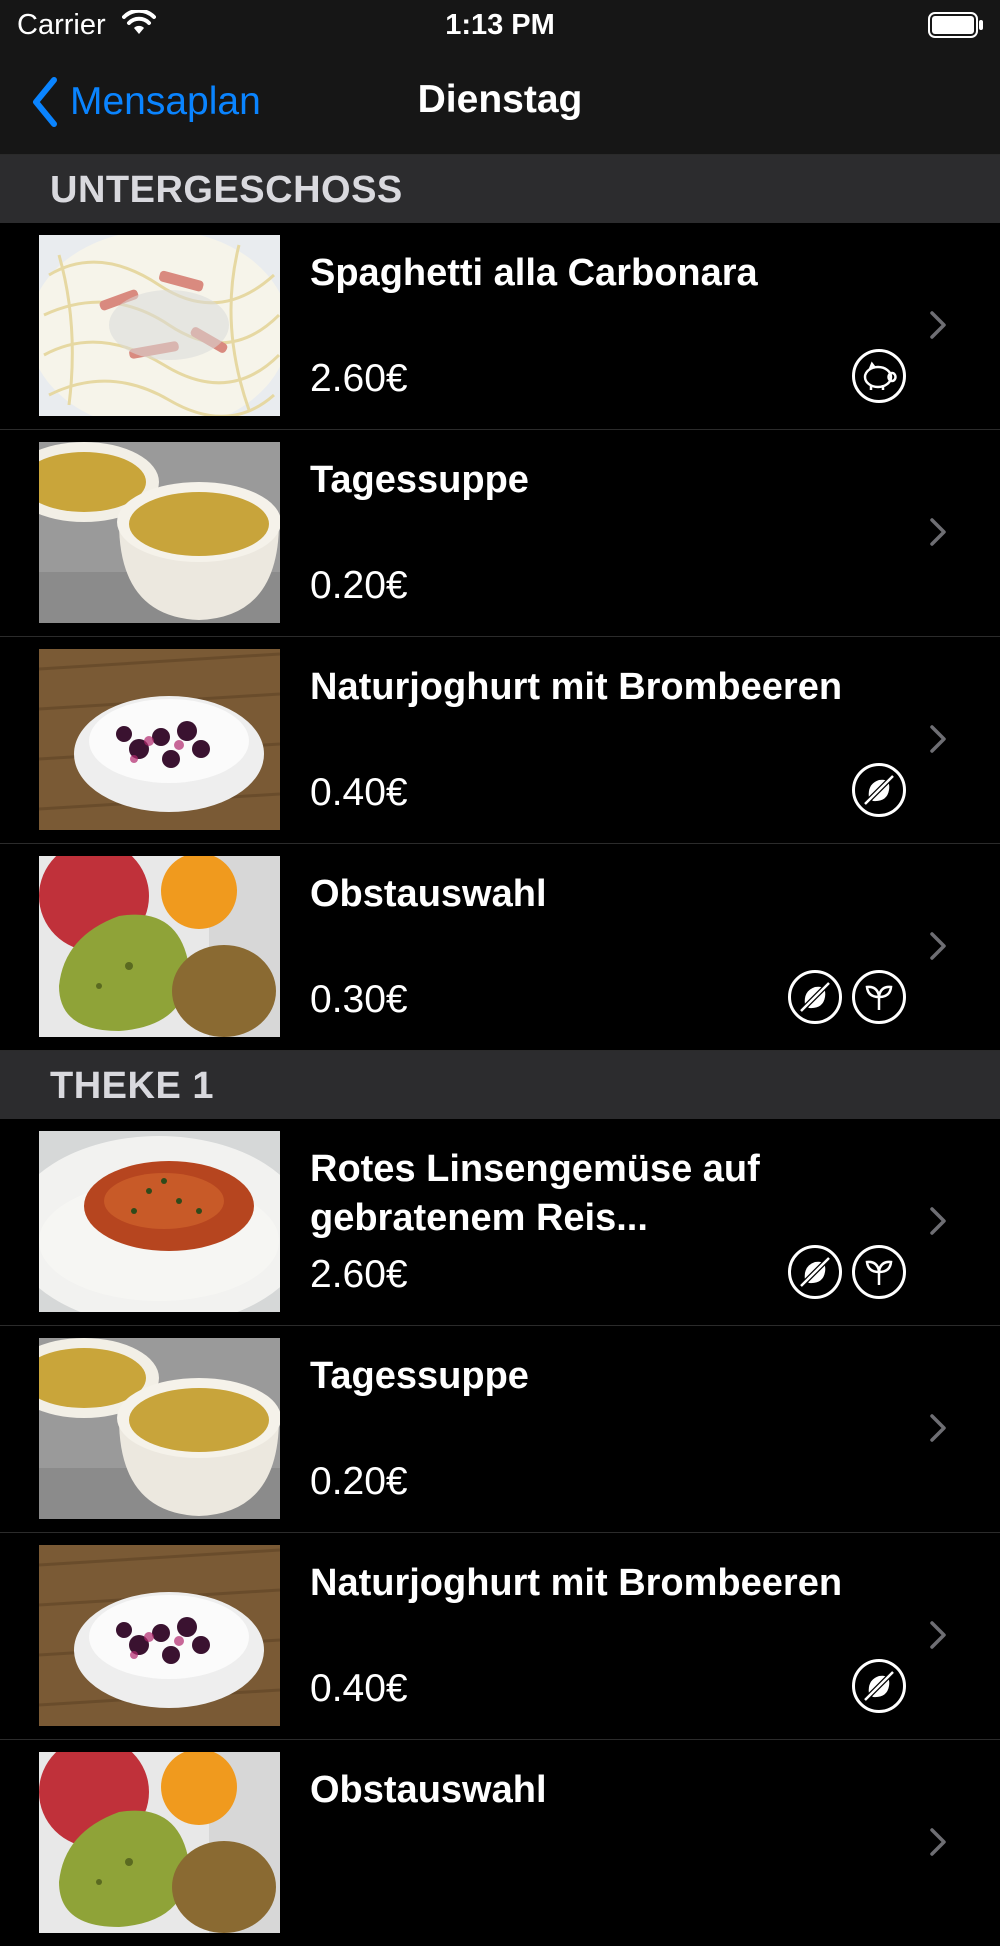  I want to click on section-header: THEKE 1, so click(500, 1085).